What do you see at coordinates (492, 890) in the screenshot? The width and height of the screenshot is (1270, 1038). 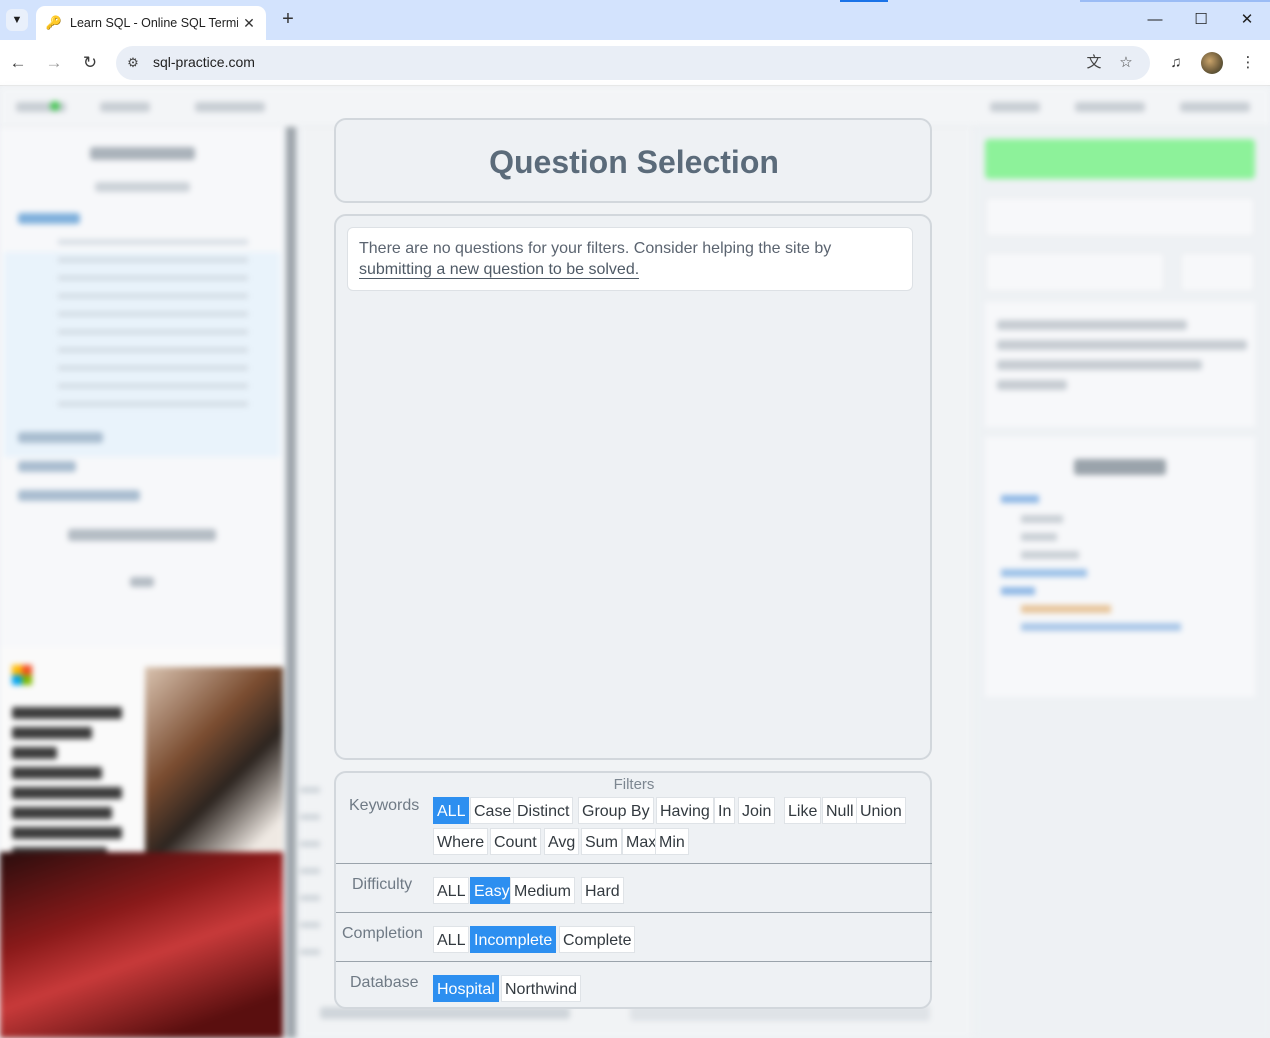 I see `difficulty-filter-chip-easy: Easy` at bounding box center [492, 890].